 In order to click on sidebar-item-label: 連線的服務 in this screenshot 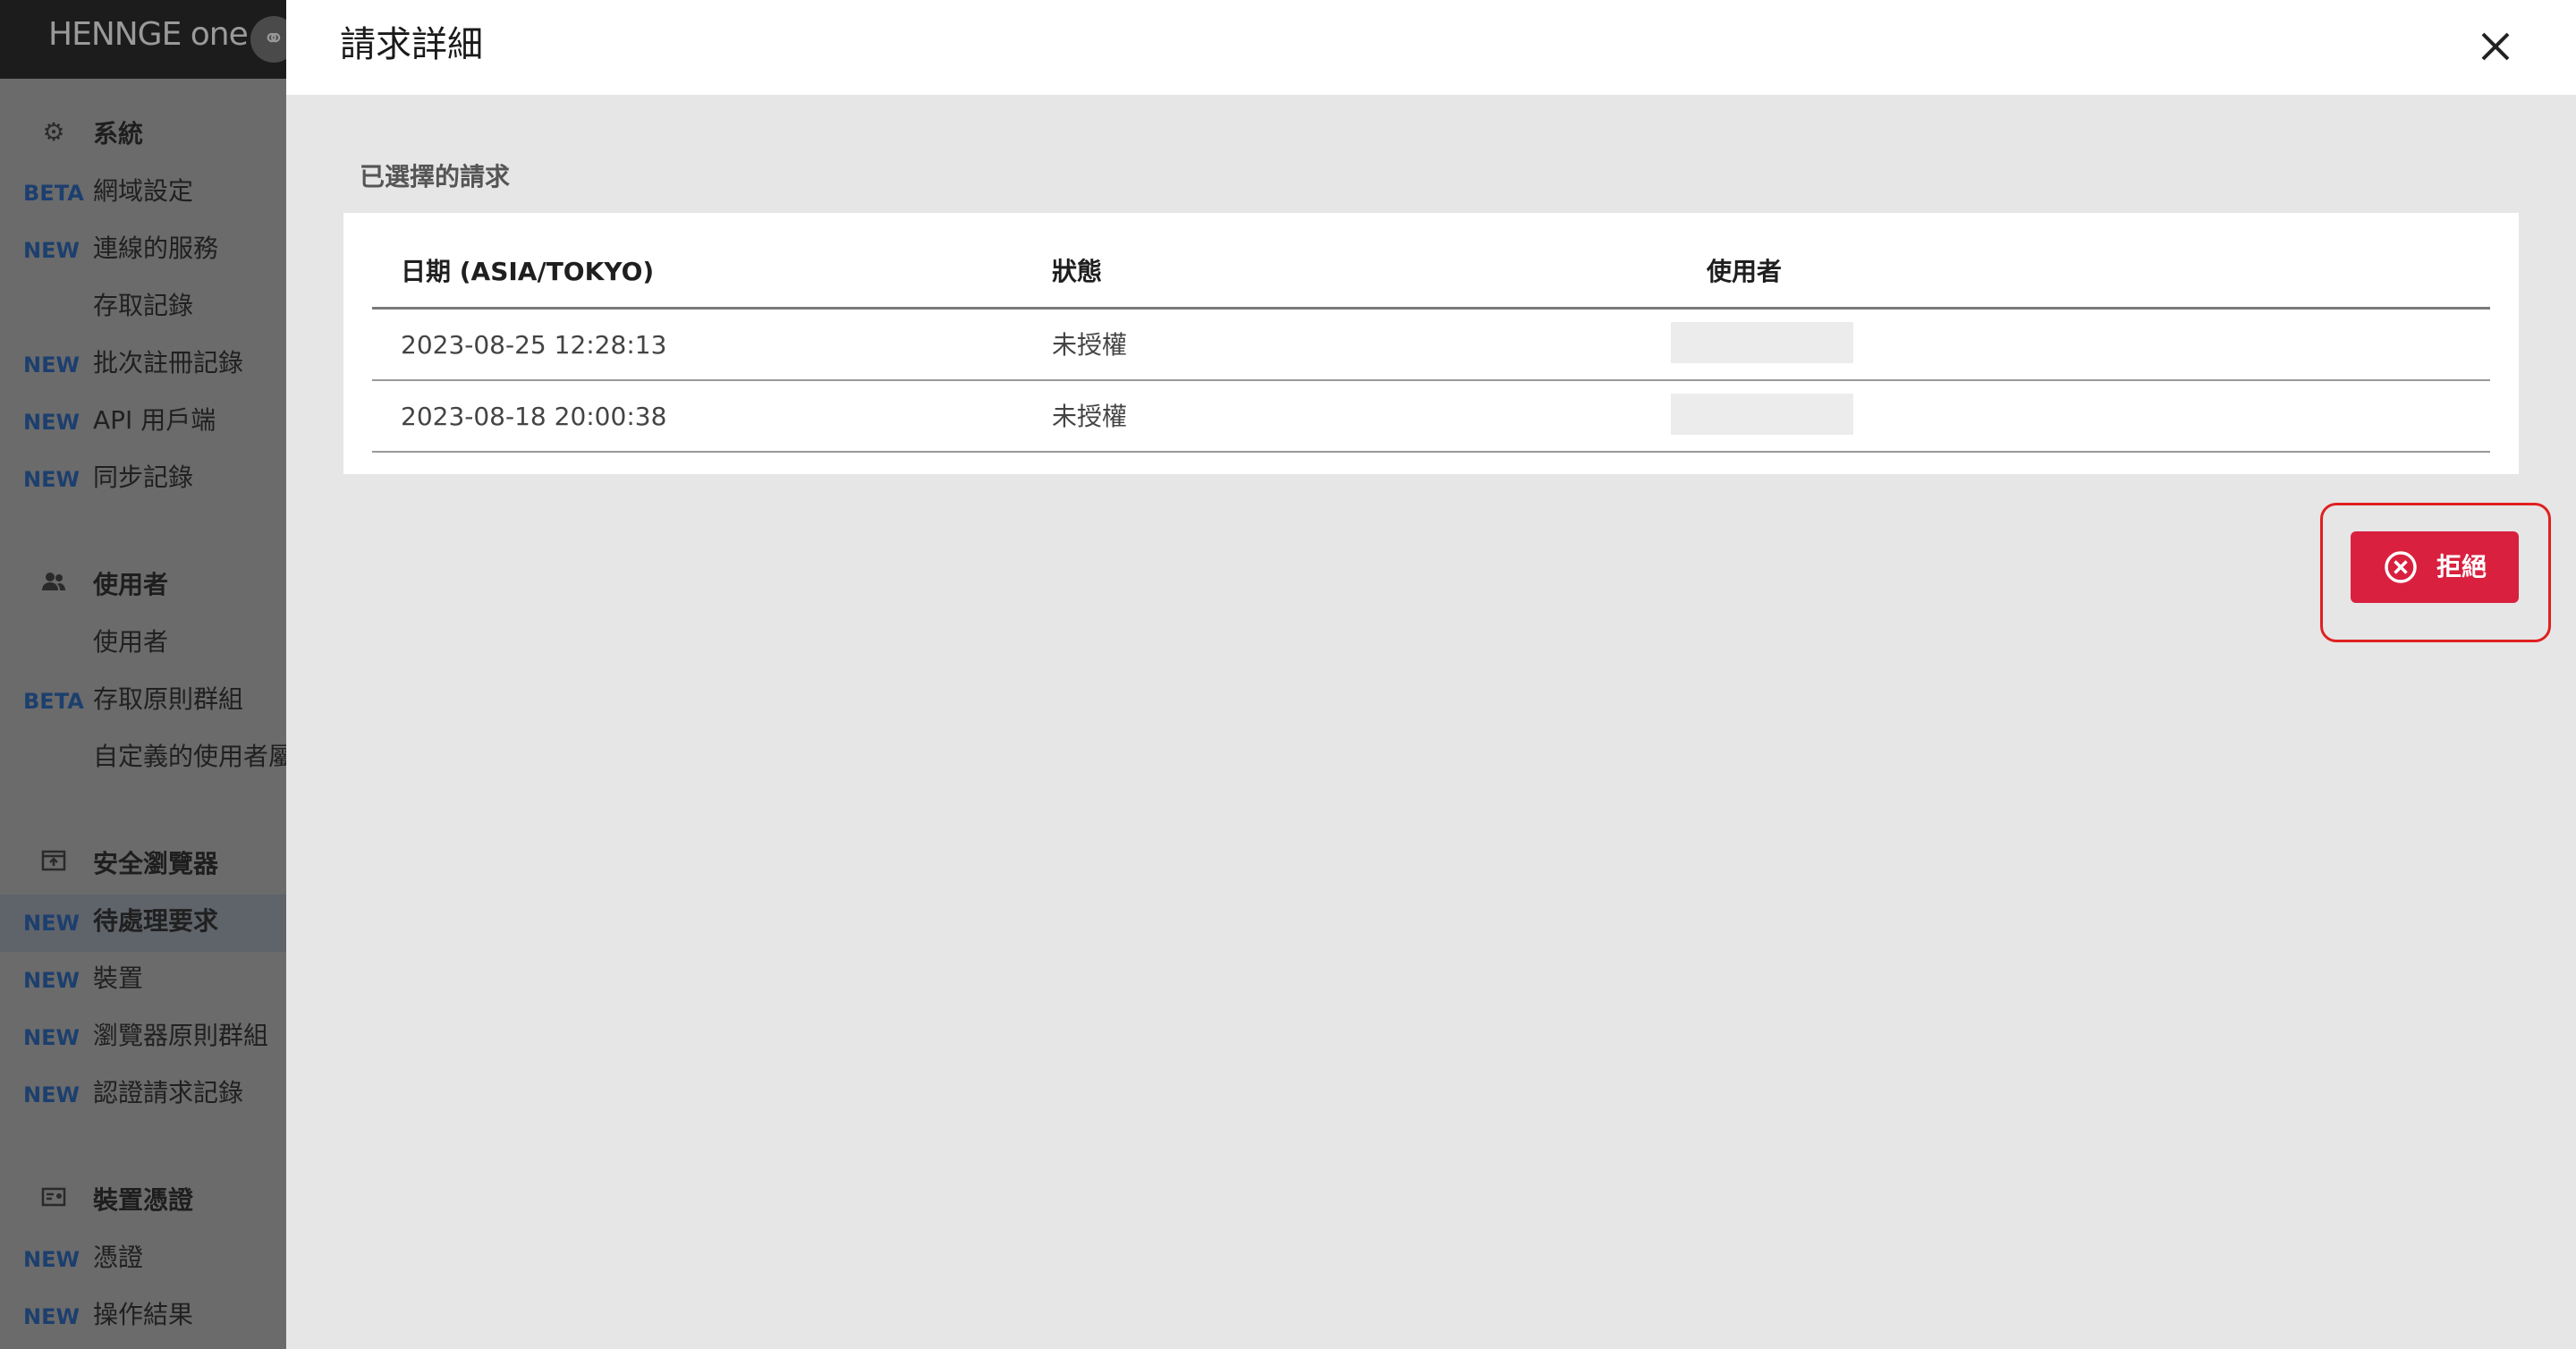, I will do `click(156, 248)`.